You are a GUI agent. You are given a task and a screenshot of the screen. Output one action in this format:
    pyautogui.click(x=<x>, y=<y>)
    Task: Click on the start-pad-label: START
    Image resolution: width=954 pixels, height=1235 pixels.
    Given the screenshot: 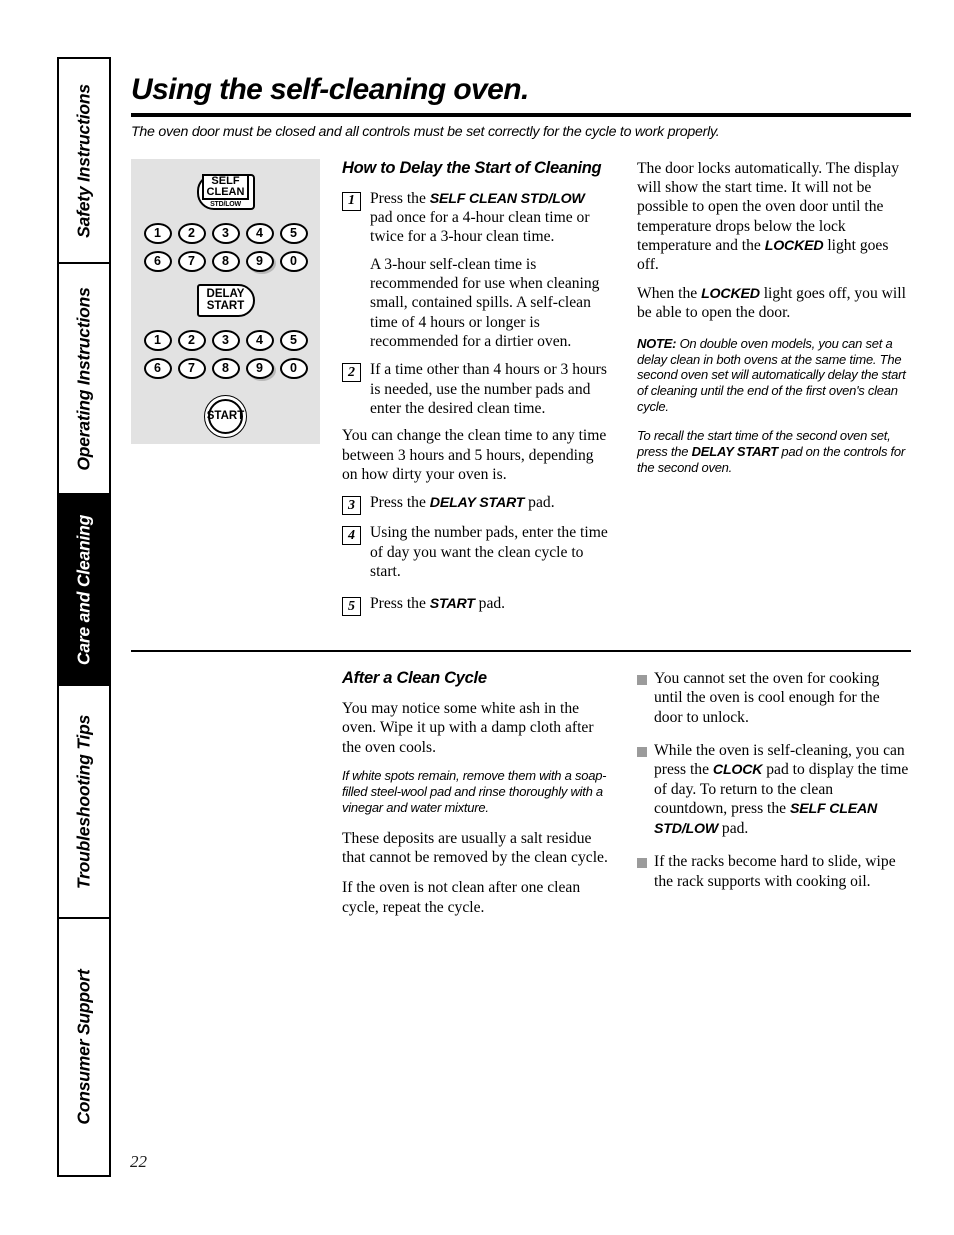 What is the action you would take?
    pyautogui.click(x=225, y=416)
    